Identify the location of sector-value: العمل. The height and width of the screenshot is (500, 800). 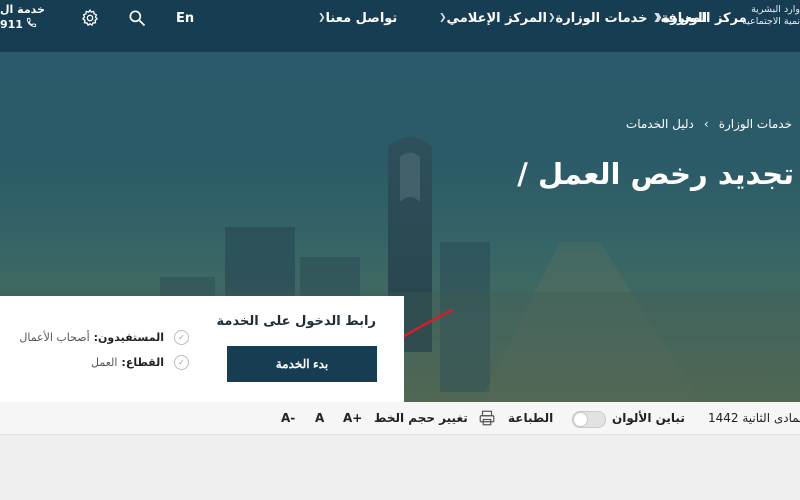
(104, 362).